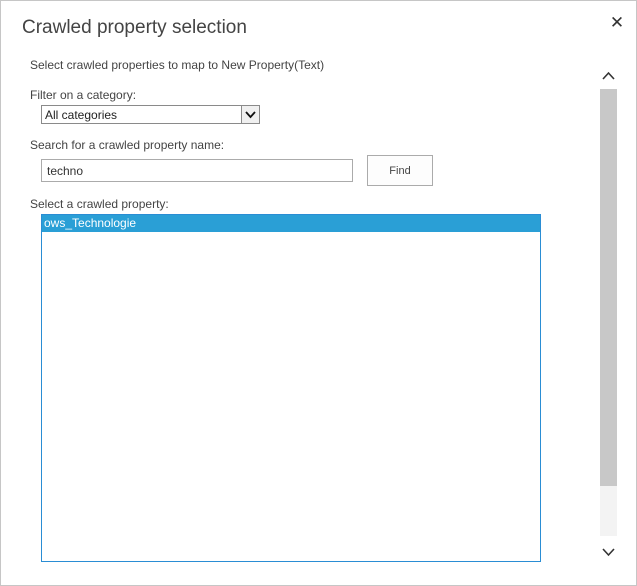  I want to click on find-button: Find, so click(400, 170).